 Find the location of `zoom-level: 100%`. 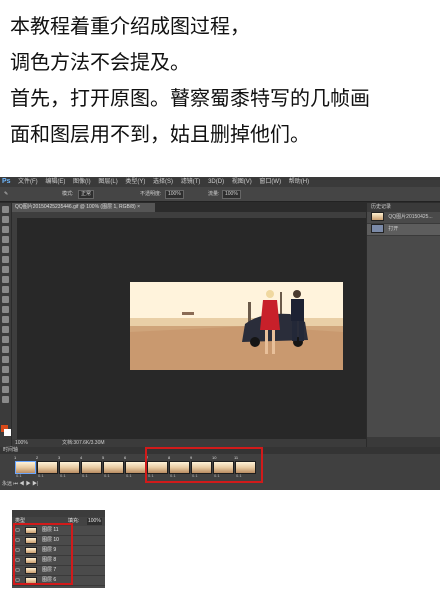

zoom-level: 100% is located at coordinates (21, 443).